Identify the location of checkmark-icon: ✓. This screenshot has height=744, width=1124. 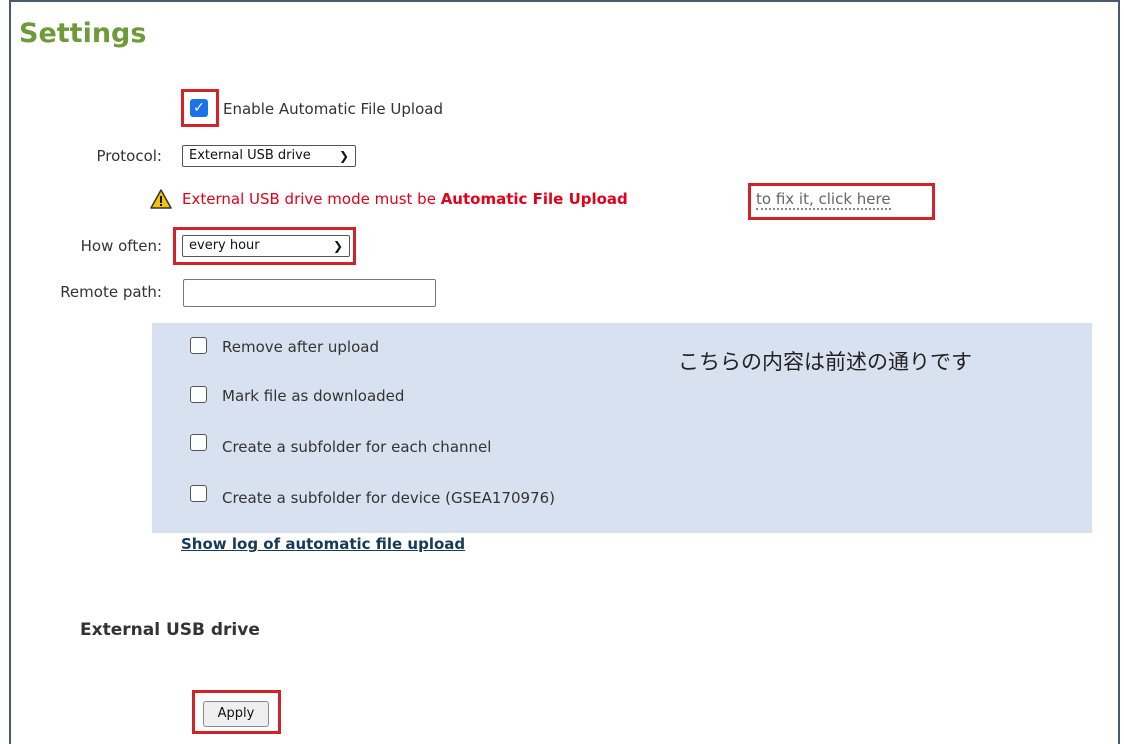
(199, 108).